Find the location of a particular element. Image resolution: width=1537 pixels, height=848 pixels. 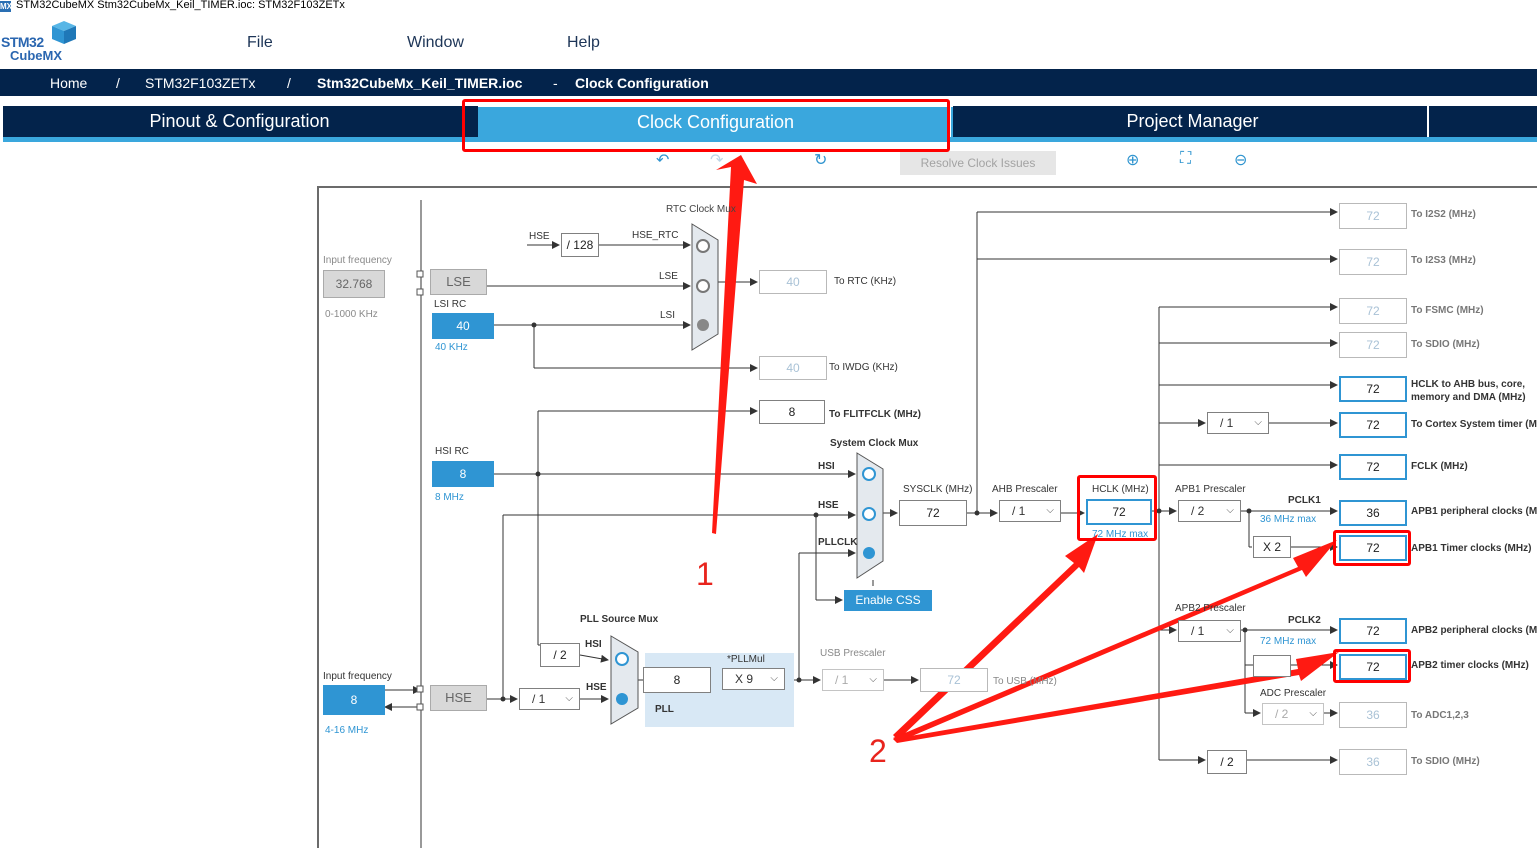

hsi-unit-label: 8 MHz is located at coordinates (449, 497).